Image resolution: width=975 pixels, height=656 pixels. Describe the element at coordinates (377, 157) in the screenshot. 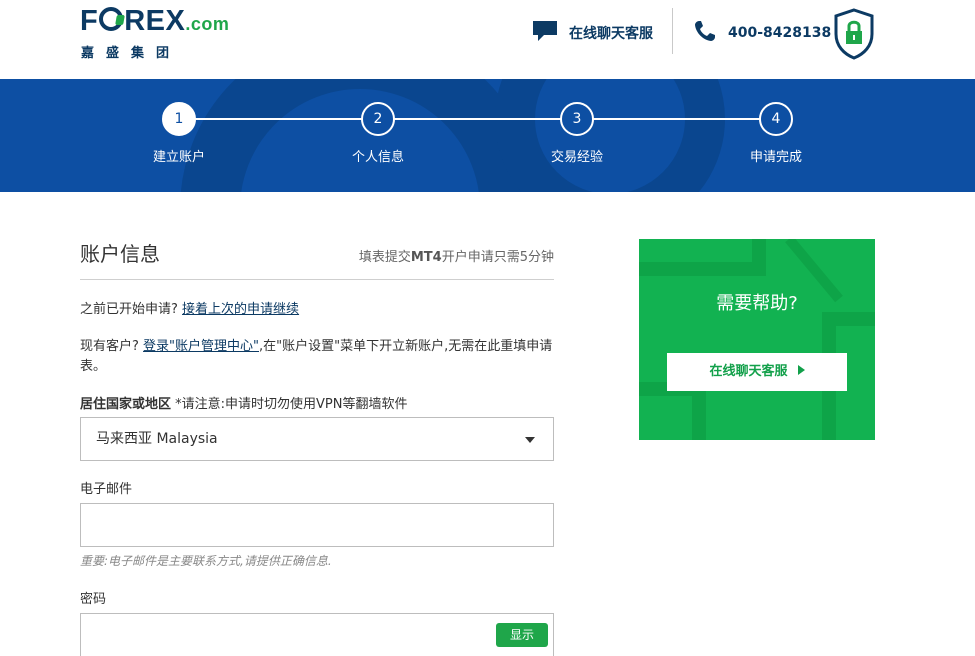

I see `step-2-label: 个人信息` at that location.